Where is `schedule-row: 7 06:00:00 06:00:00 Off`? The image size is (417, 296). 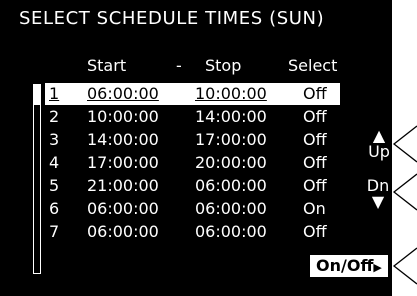 schedule-row: 7 06:00:00 06:00:00 Off is located at coordinates (192, 232).